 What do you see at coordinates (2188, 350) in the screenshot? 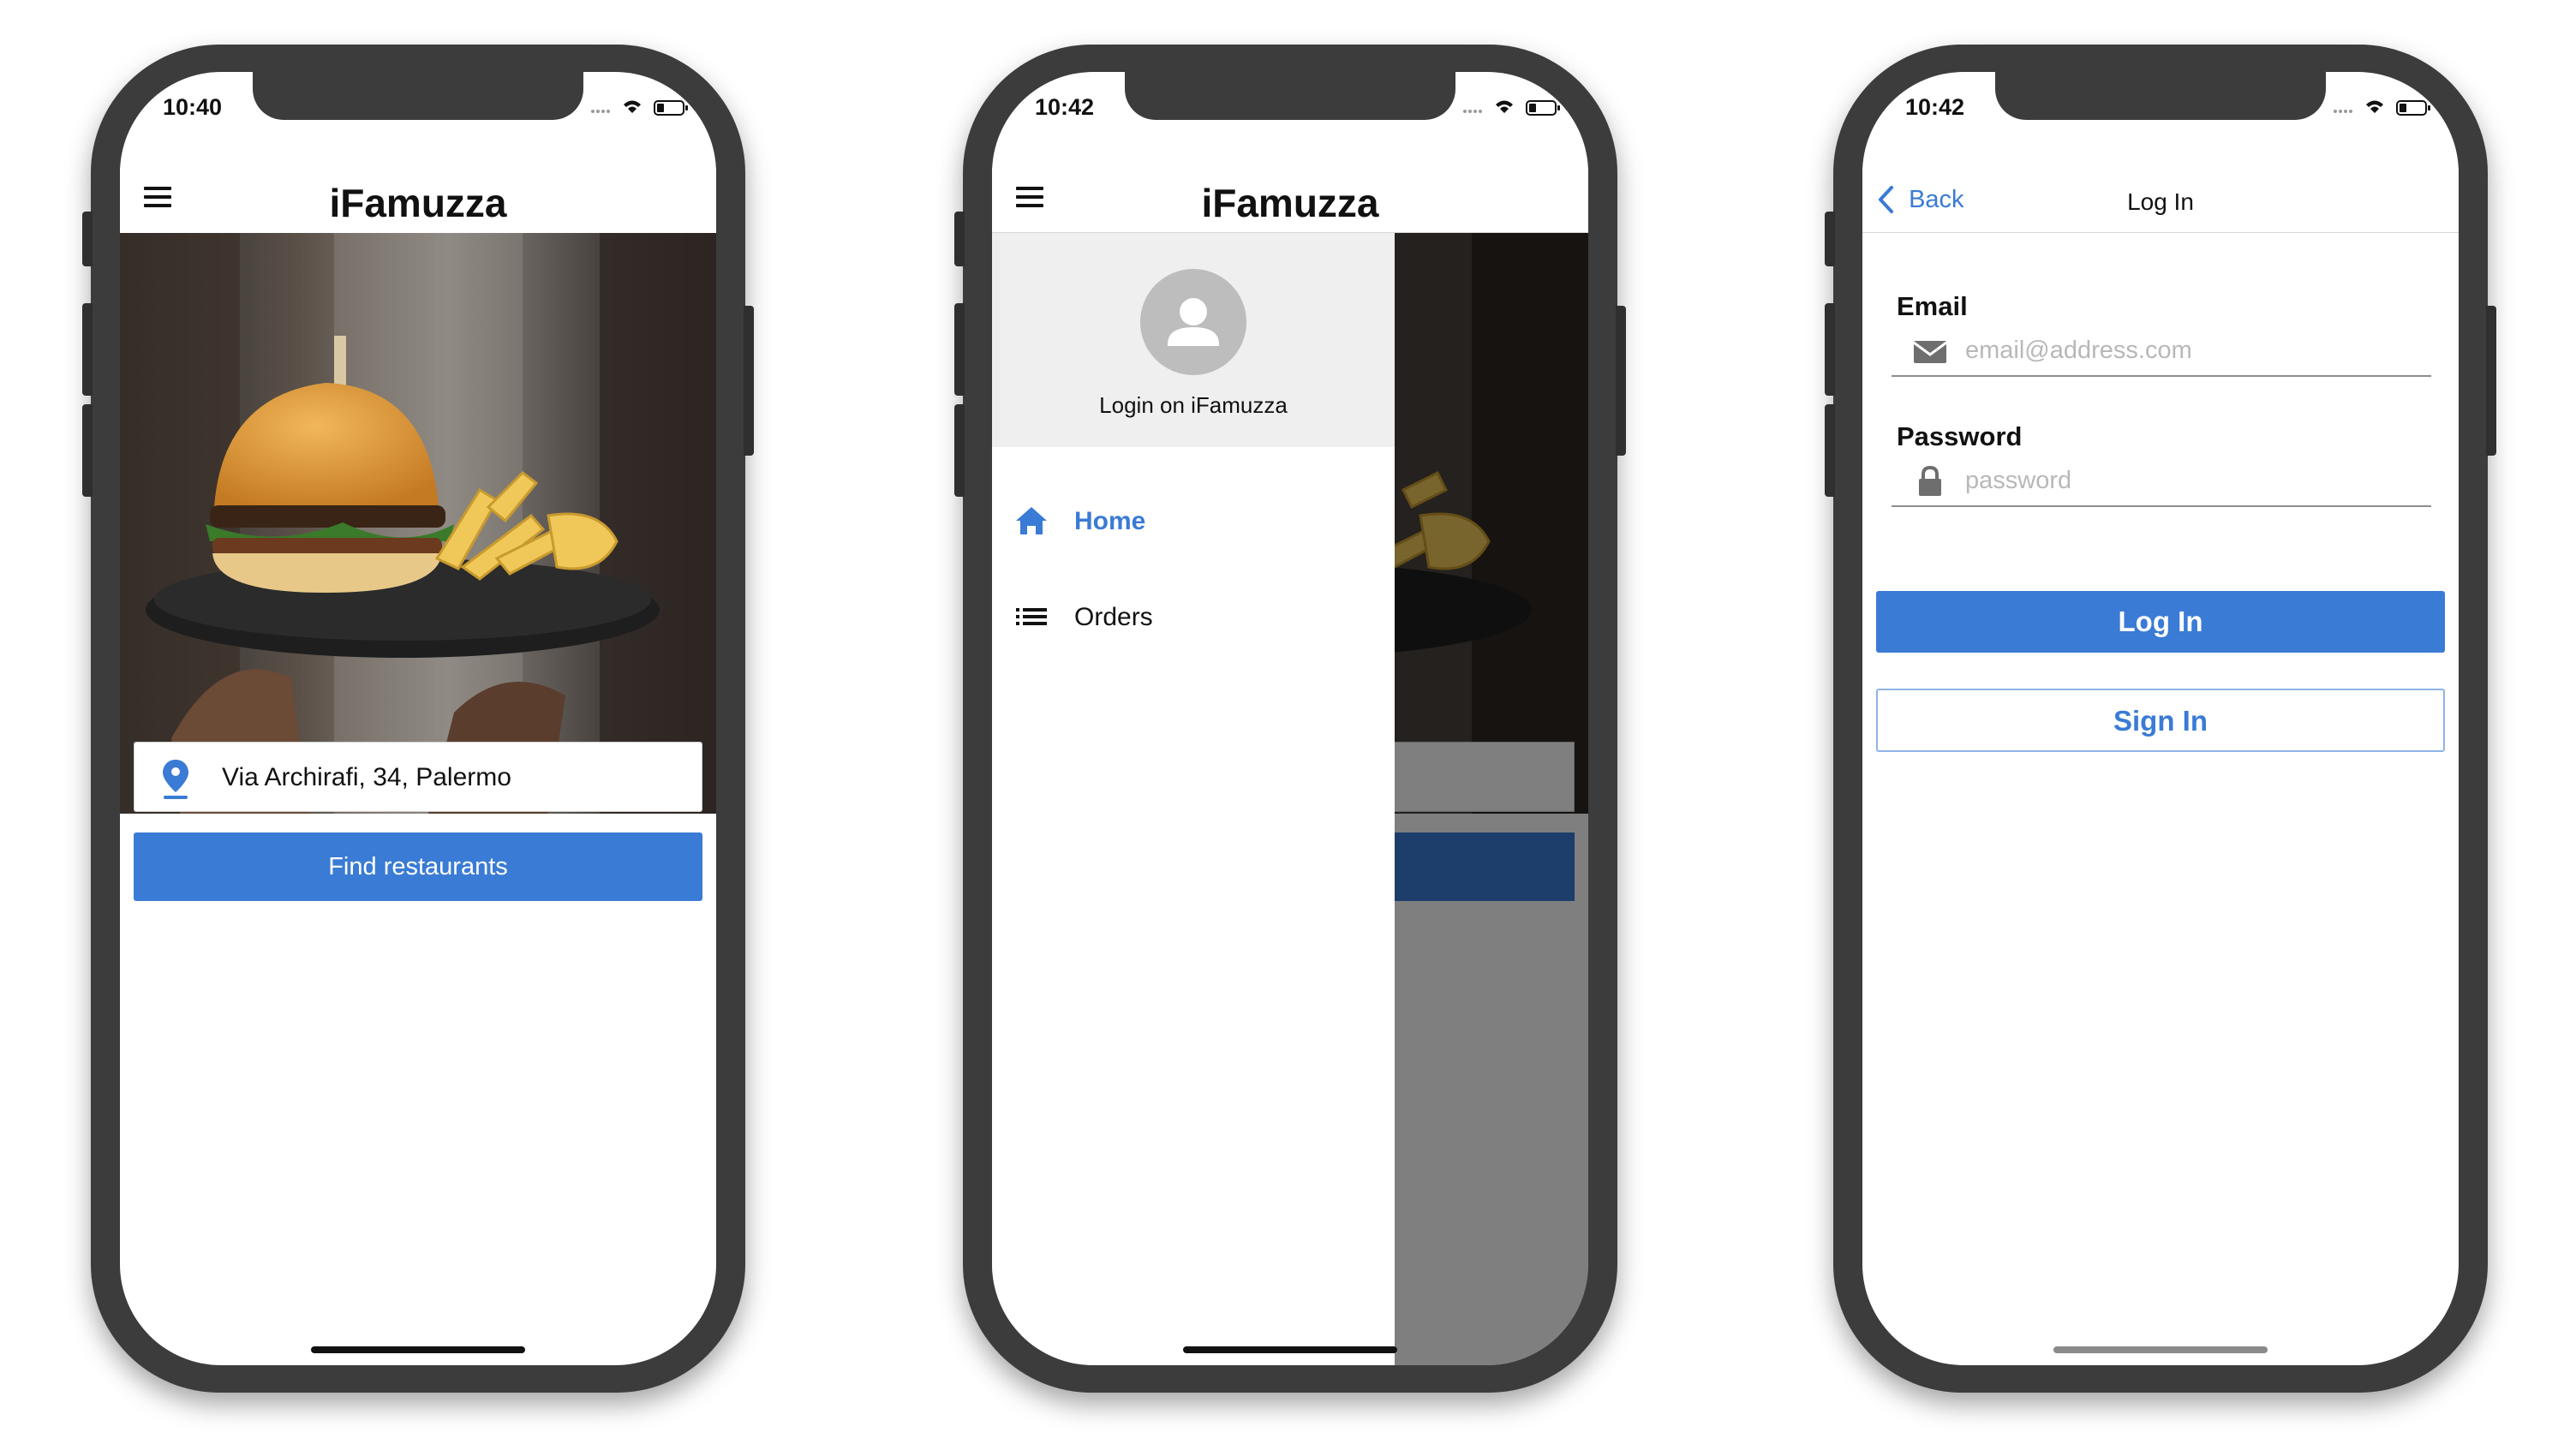
I see `email-input` at bounding box center [2188, 350].